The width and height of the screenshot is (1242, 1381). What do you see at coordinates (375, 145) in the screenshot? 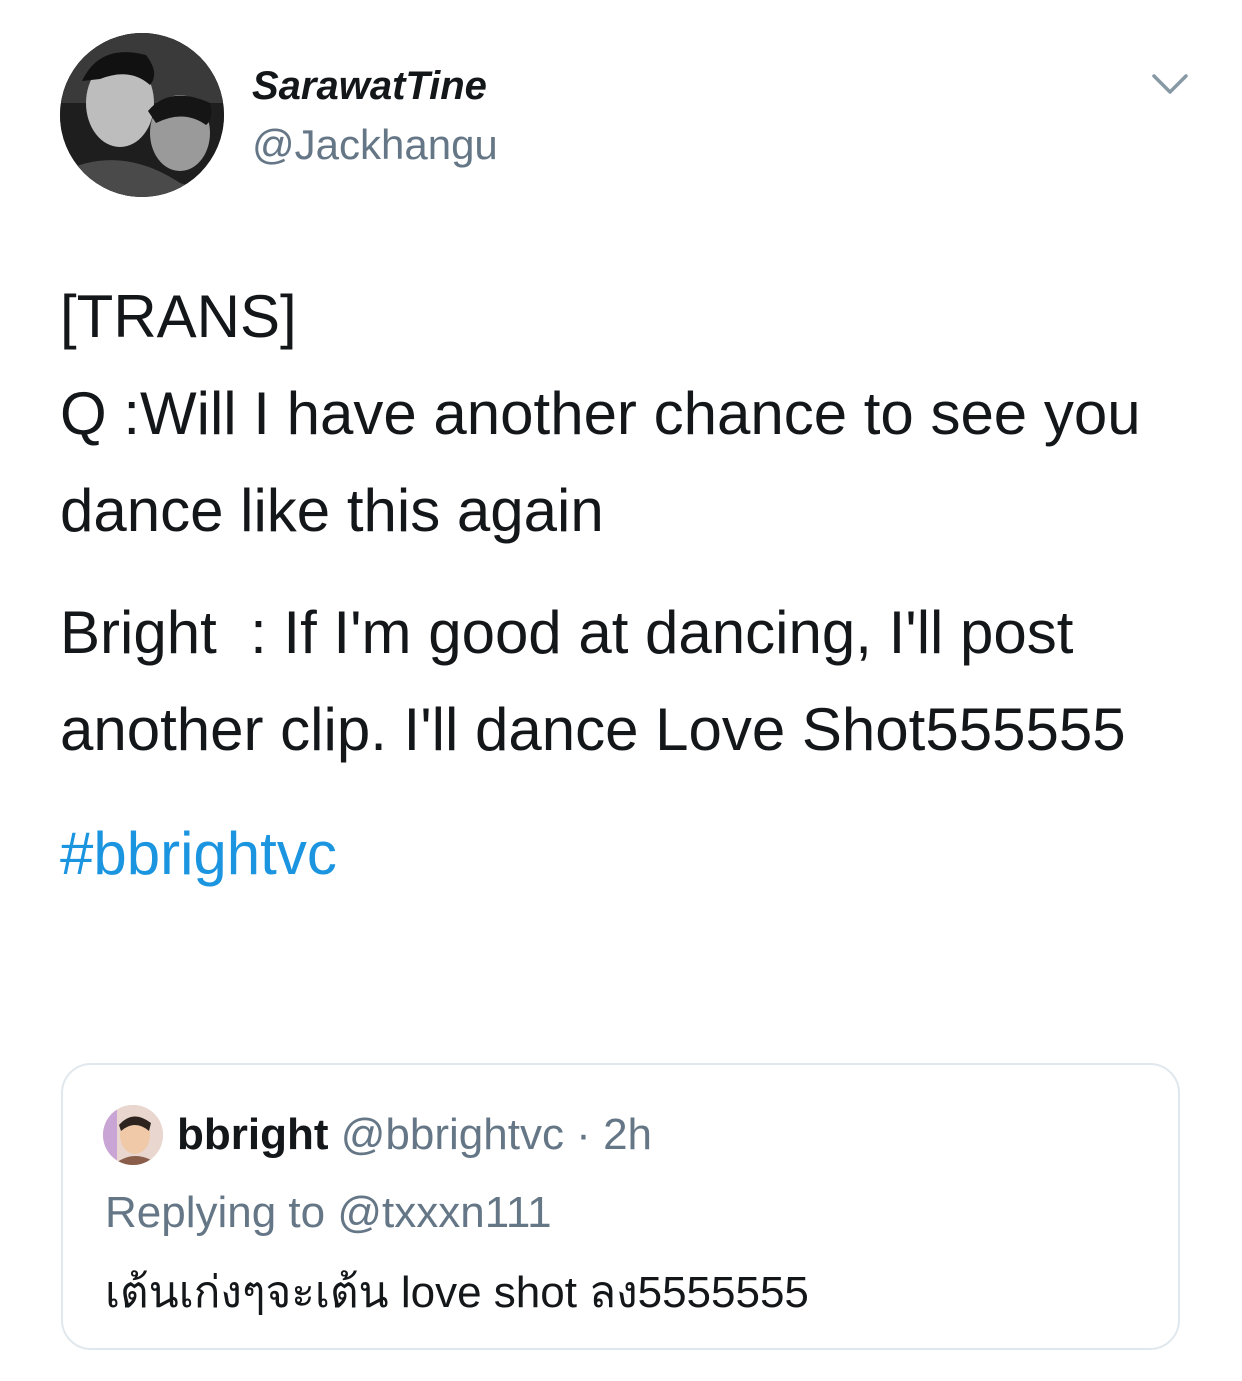
I see `author-handle: @Jackhangu` at bounding box center [375, 145].